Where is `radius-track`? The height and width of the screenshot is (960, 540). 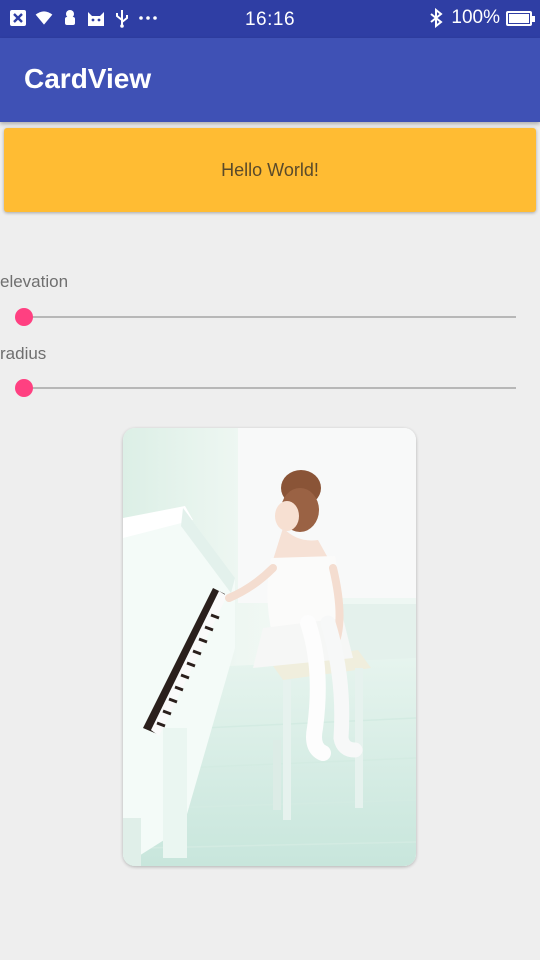 radius-track is located at coordinates (270, 388).